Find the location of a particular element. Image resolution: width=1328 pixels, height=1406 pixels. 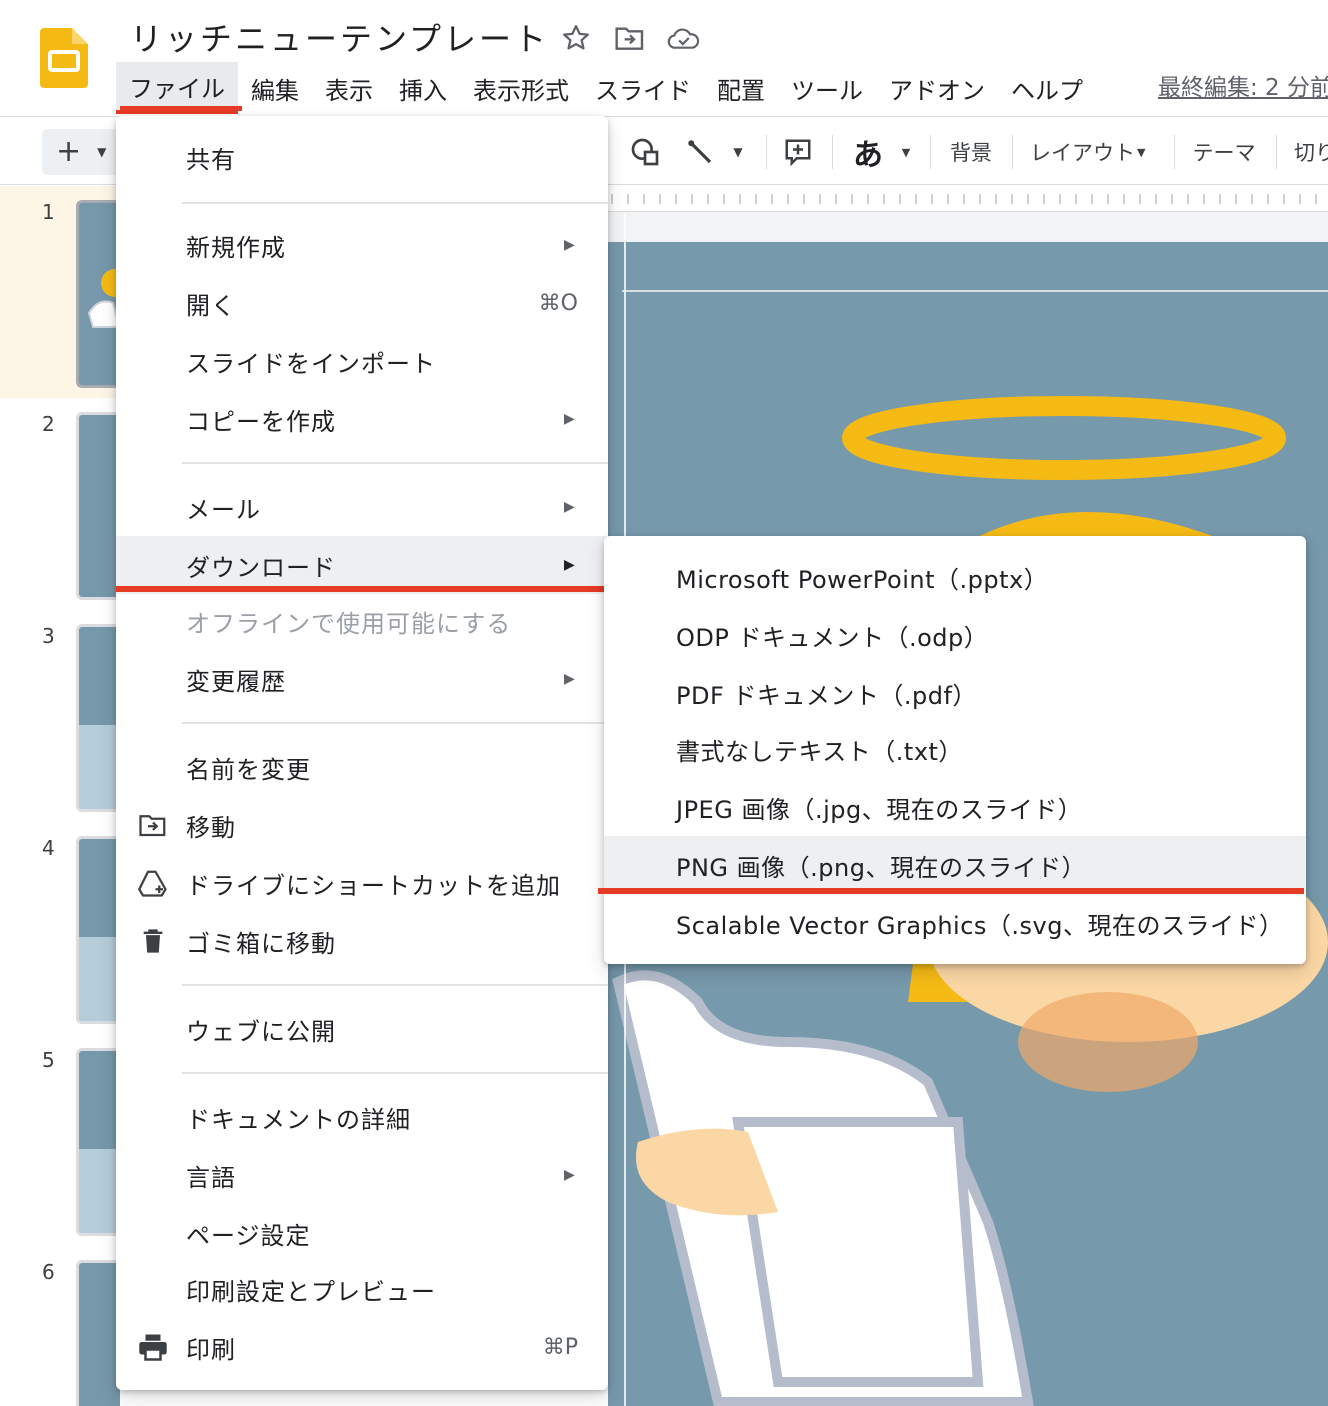

shortcut-label: ⌘P is located at coordinates (560, 1347).